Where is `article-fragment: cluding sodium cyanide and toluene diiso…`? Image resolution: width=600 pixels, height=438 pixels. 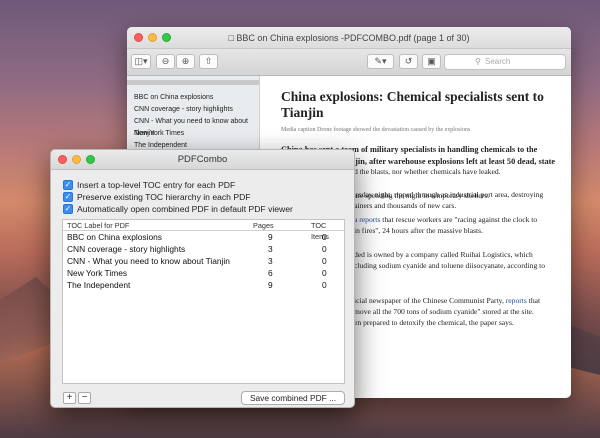 article-fragment: cluding sodium cyanide and toluene diiso… is located at coordinates (450, 265).